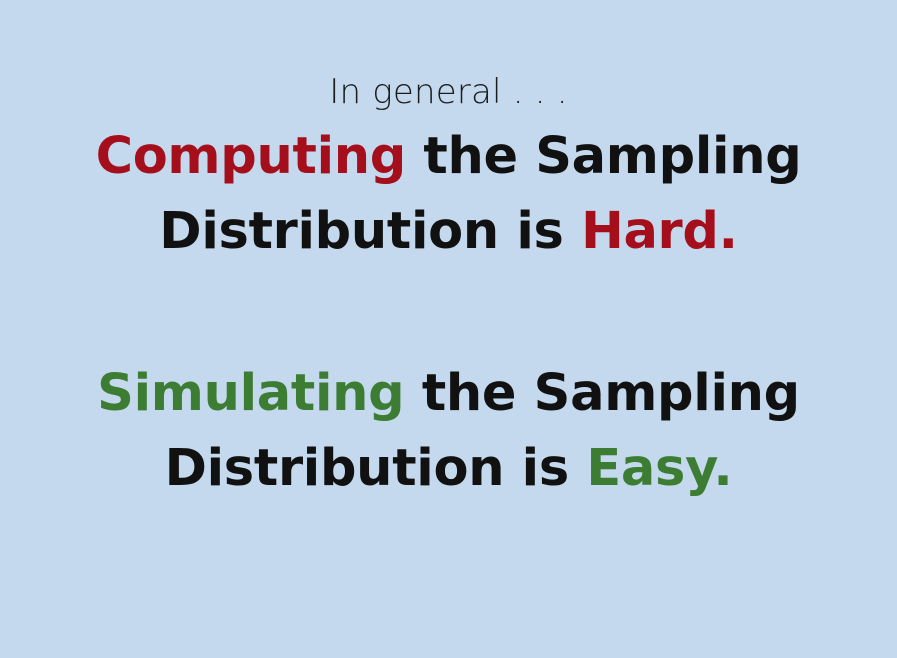 The width and height of the screenshot is (897, 658). I want to click on simulating-line-2: Distribution is Easy., so click(448, 468).